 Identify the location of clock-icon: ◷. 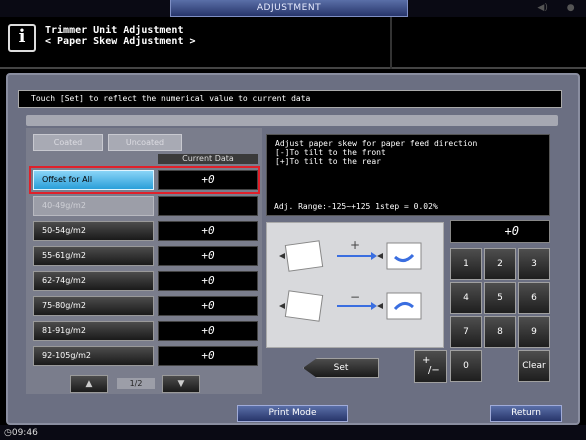
(8, 433).